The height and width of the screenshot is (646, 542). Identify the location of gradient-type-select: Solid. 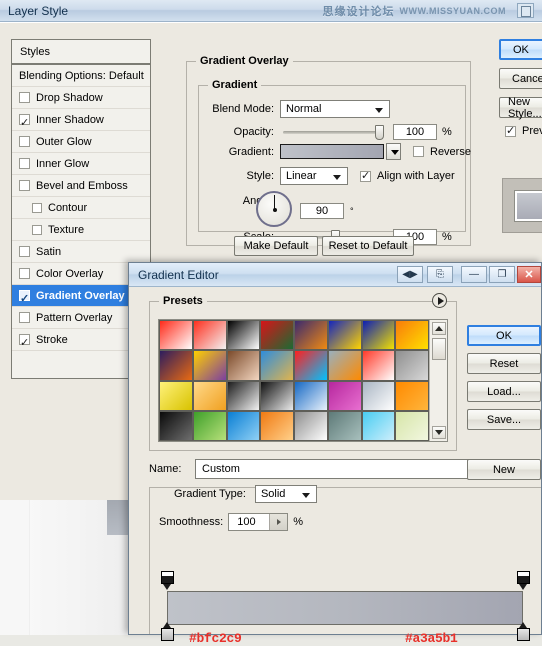
(285, 494).